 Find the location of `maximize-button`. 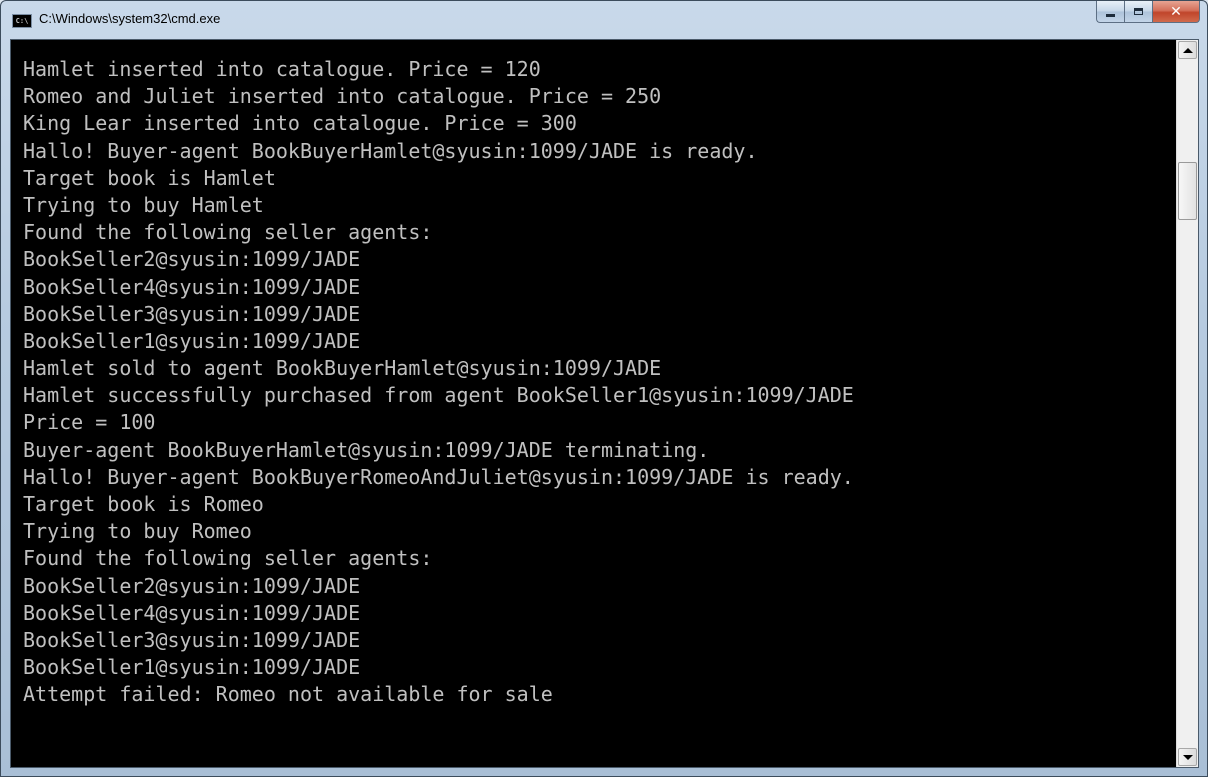

maximize-button is located at coordinates (1138, 12).